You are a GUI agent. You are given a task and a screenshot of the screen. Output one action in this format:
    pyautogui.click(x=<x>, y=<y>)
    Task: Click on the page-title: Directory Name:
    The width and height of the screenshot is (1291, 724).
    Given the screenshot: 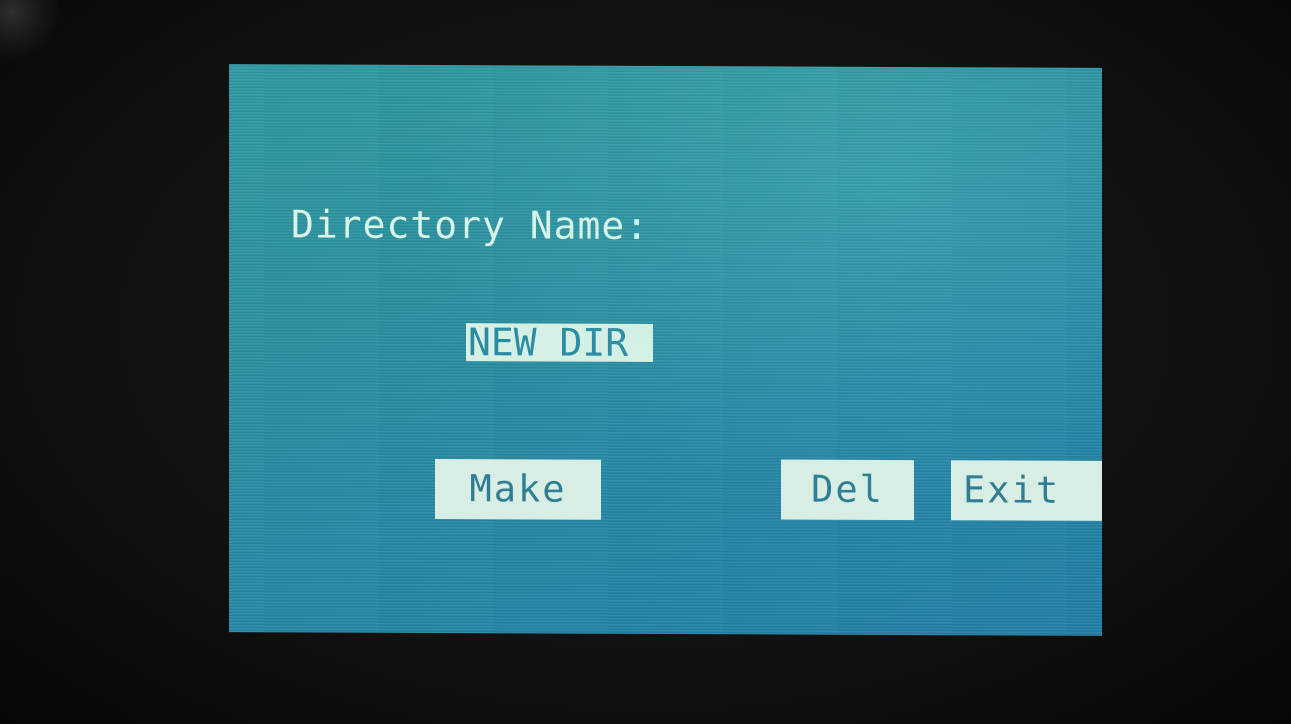 What is the action you would take?
    pyautogui.click(x=470, y=225)
    